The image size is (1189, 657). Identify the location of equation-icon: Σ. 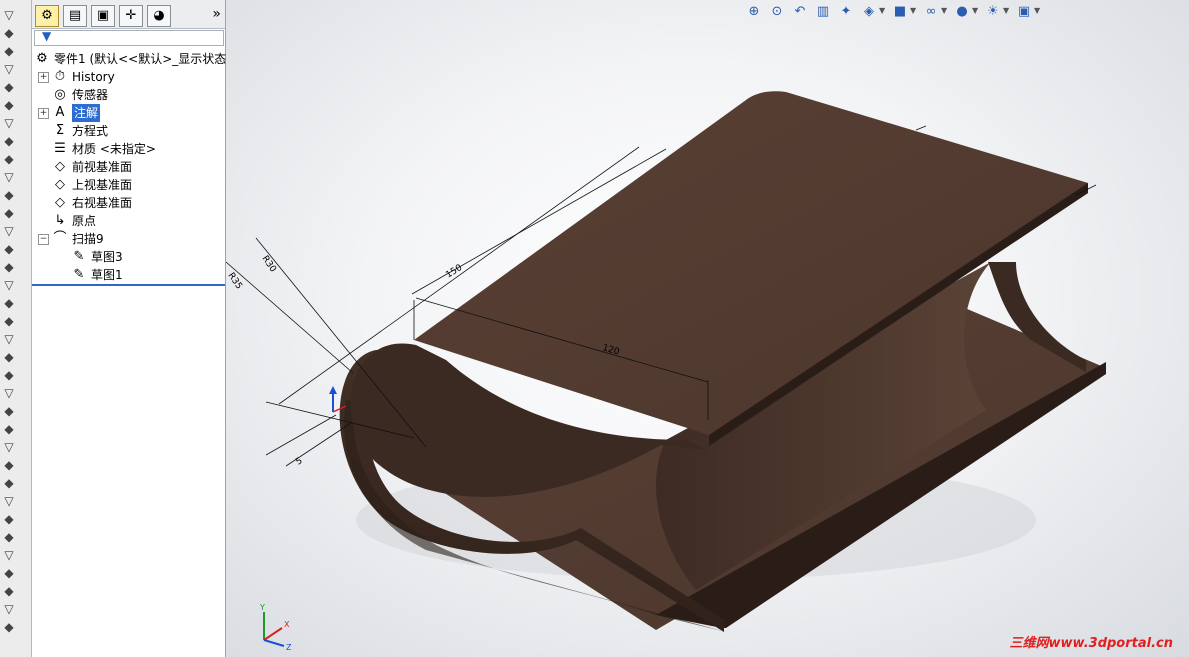
(60, 130).